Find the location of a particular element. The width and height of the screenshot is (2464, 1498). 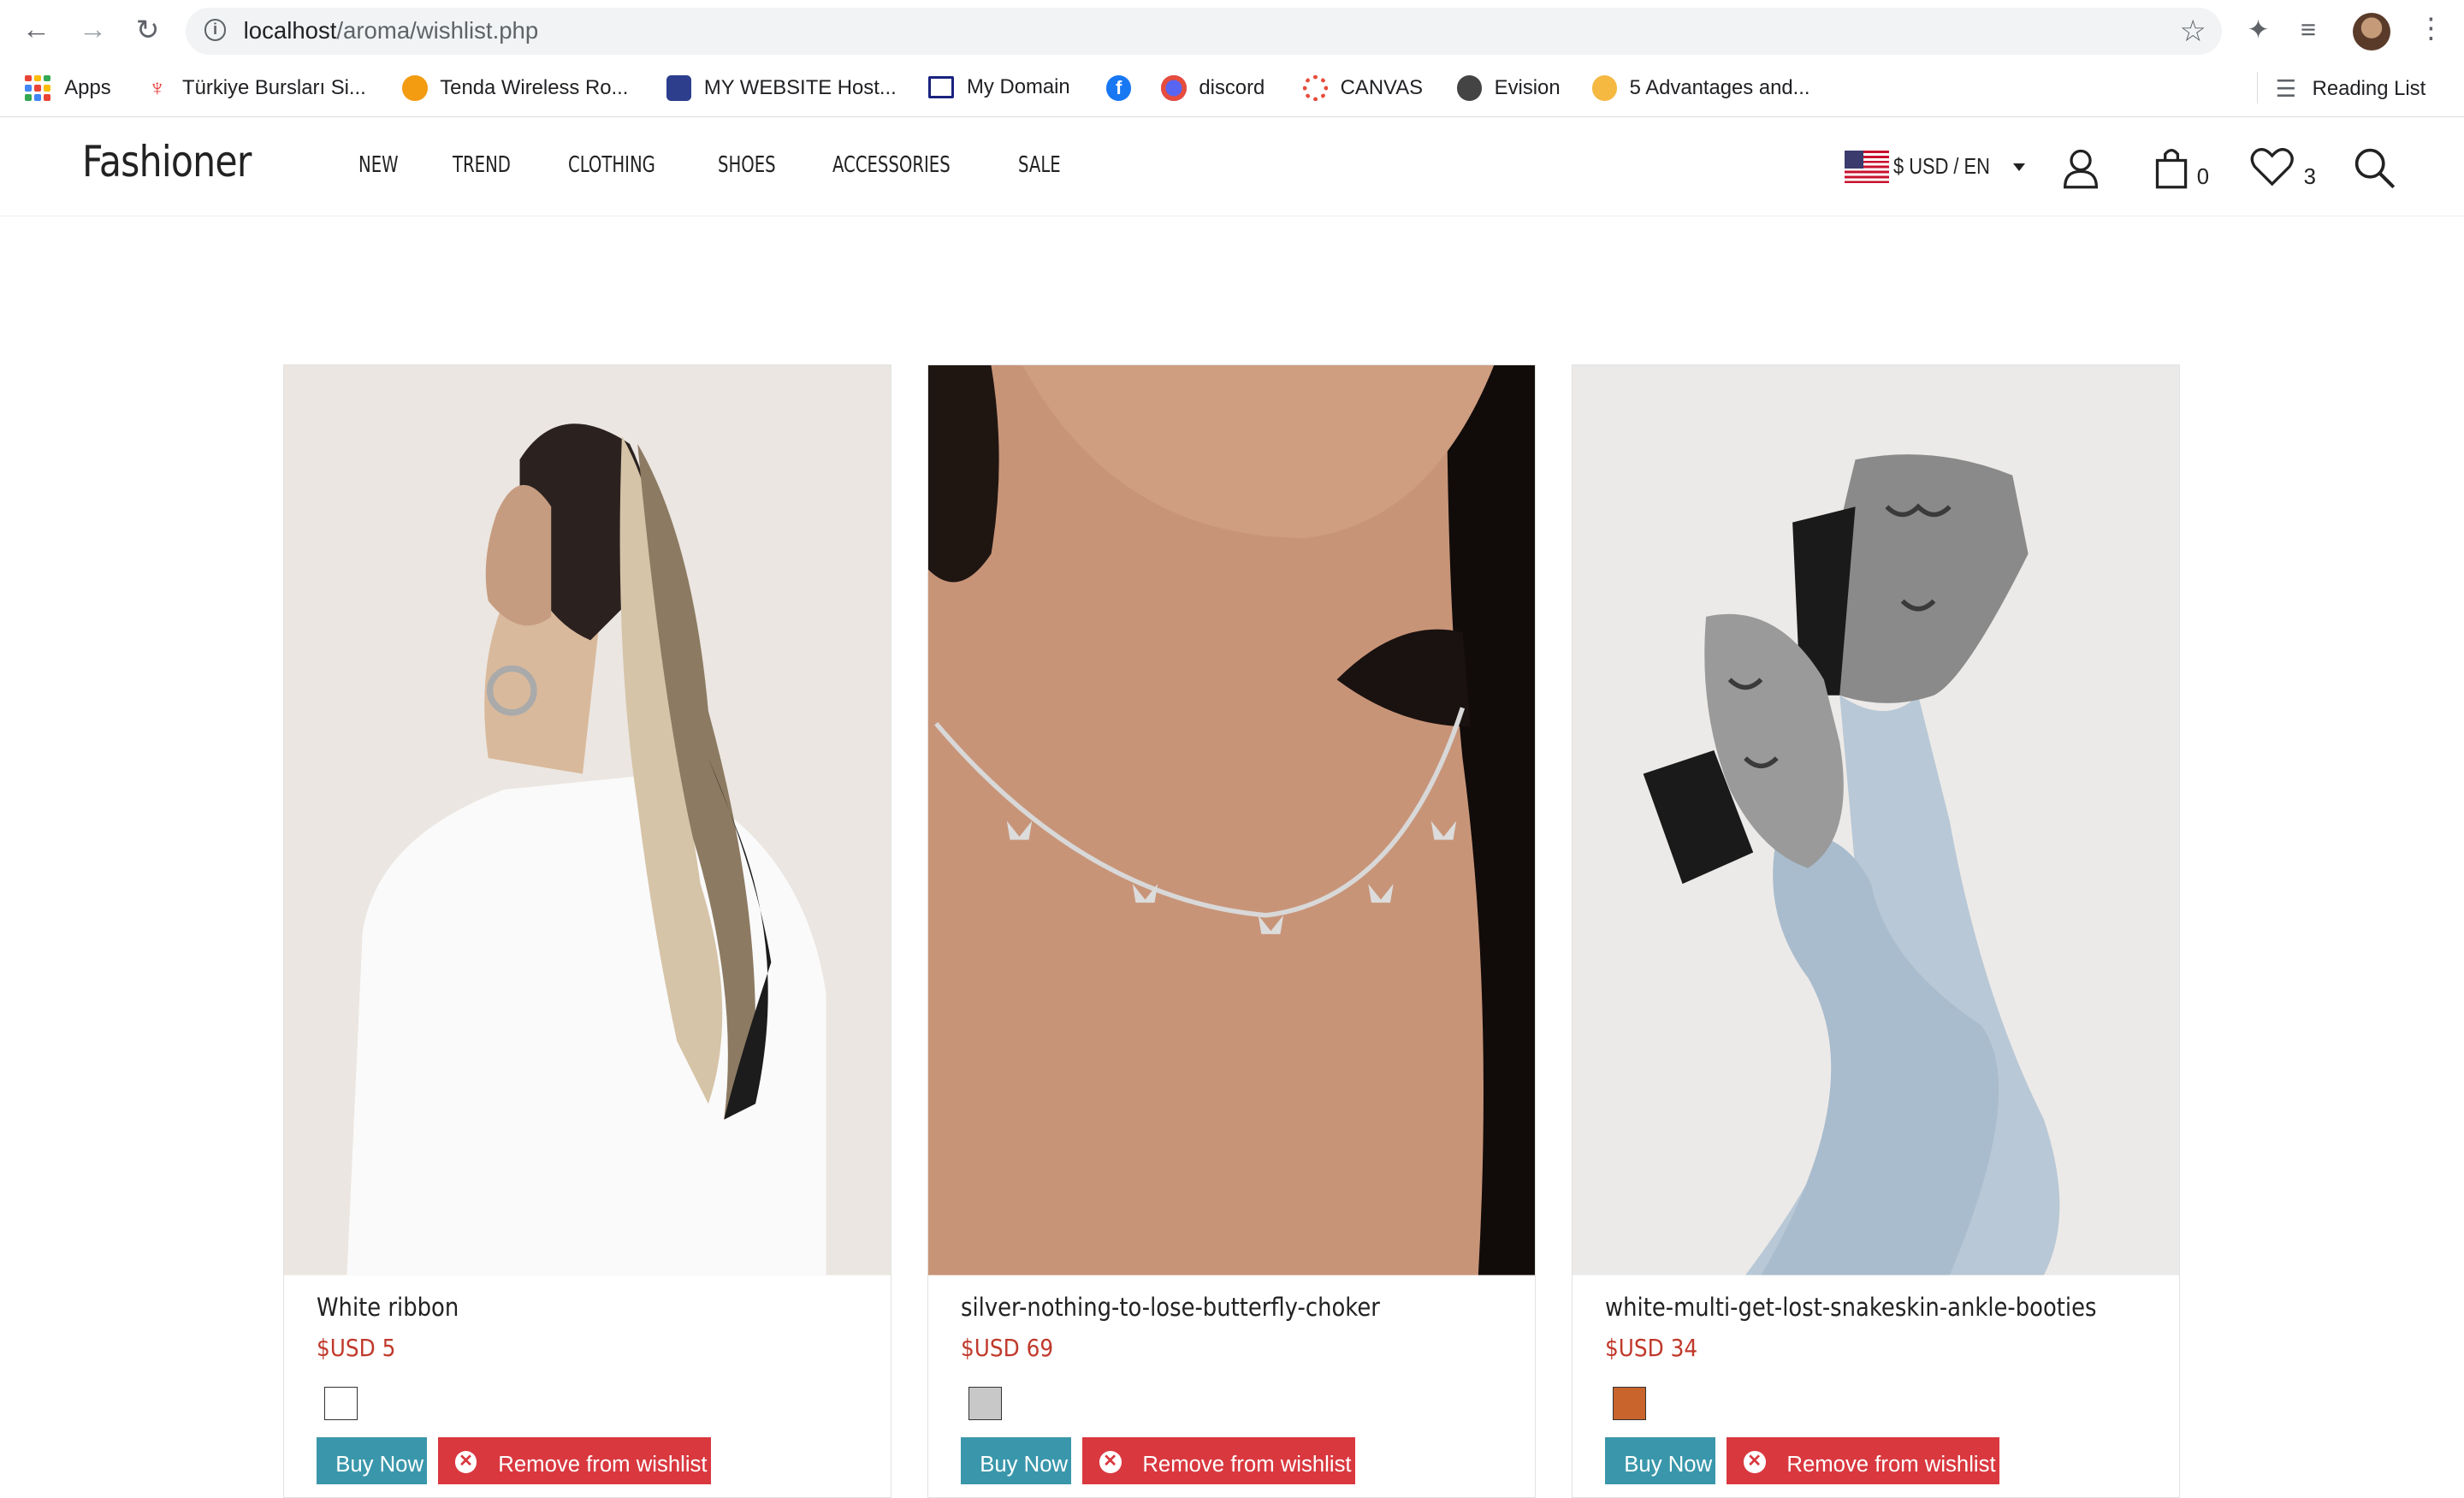

canvas-icon is located at coordinates (1315, 88).